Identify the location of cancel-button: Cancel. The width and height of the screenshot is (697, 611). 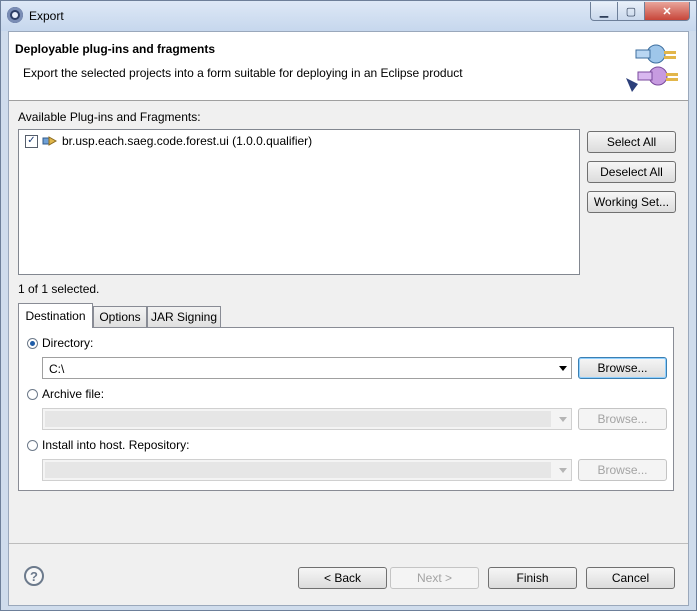
(630, 578).